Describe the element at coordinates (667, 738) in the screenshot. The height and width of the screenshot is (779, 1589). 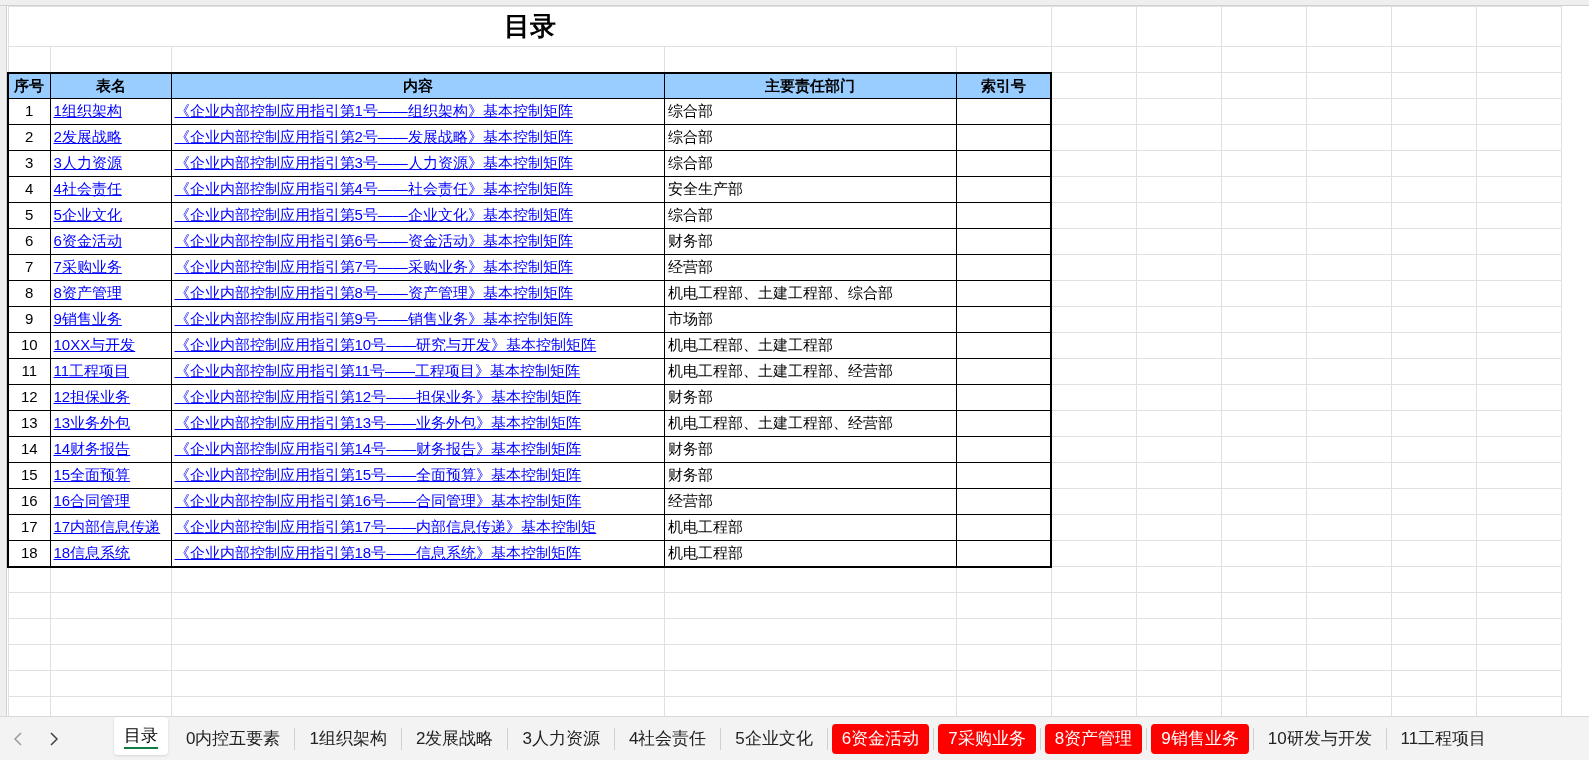
I see `sheet-tab: 4社会责任` at that location.